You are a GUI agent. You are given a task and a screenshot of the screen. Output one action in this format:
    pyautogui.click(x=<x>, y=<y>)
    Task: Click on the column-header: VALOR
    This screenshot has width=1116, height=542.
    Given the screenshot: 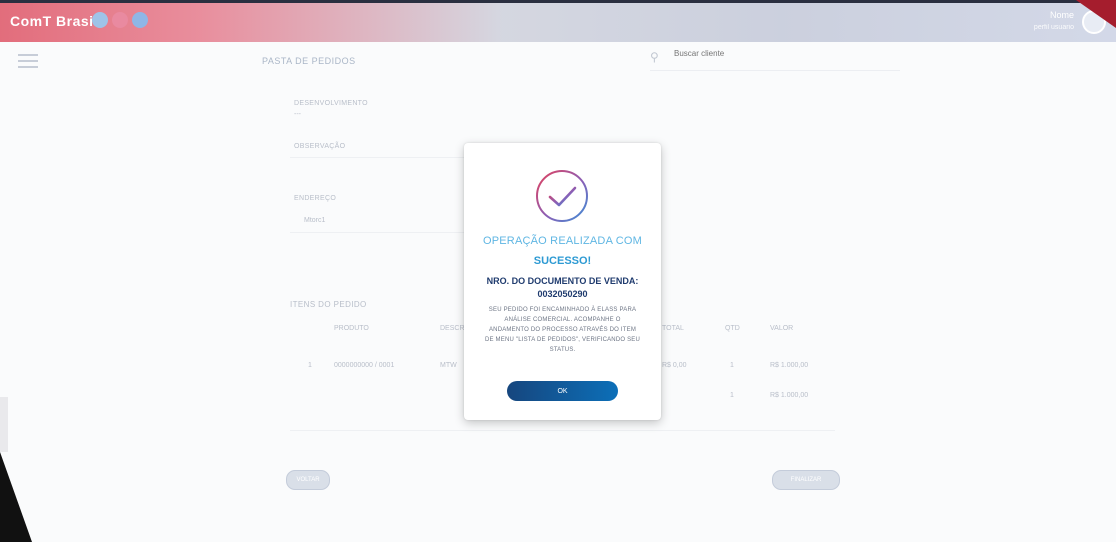 What is the action you would take?
    pyautogui.click(x=782, y=328)
    